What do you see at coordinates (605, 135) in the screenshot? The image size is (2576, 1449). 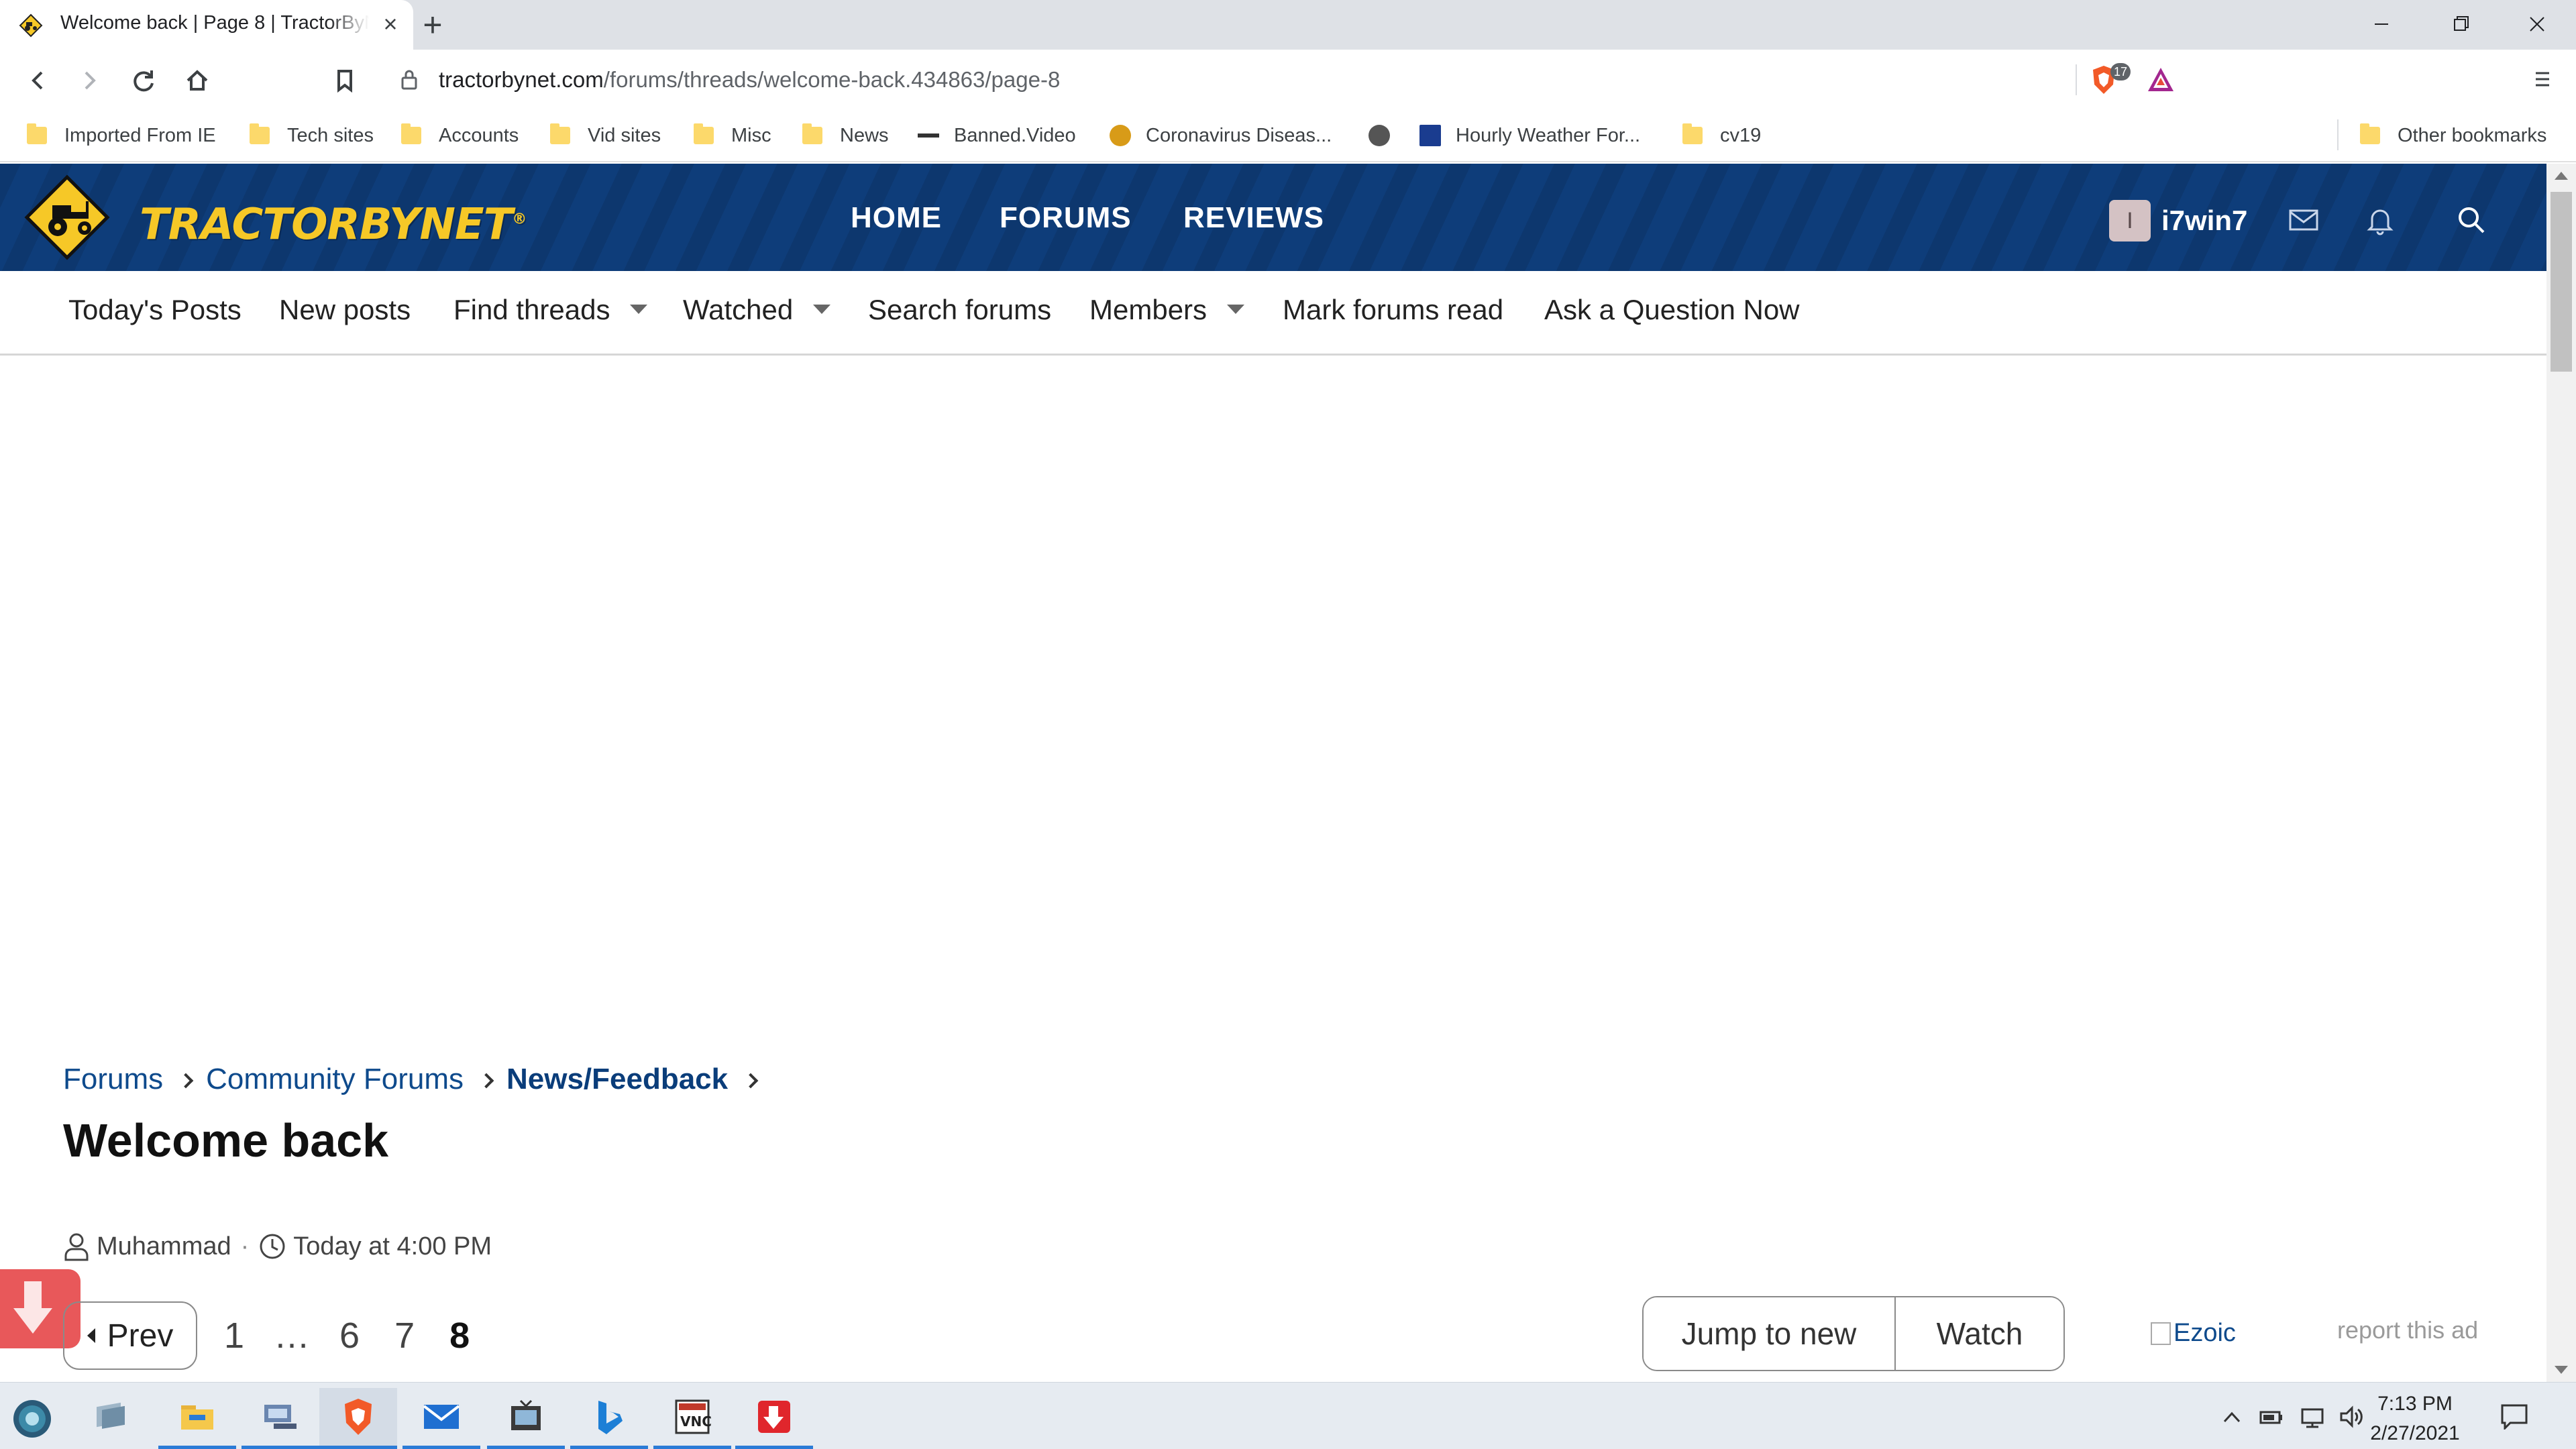 I see `bookmark-vid-sites: Vid sites` at bounding box center [605, 135].